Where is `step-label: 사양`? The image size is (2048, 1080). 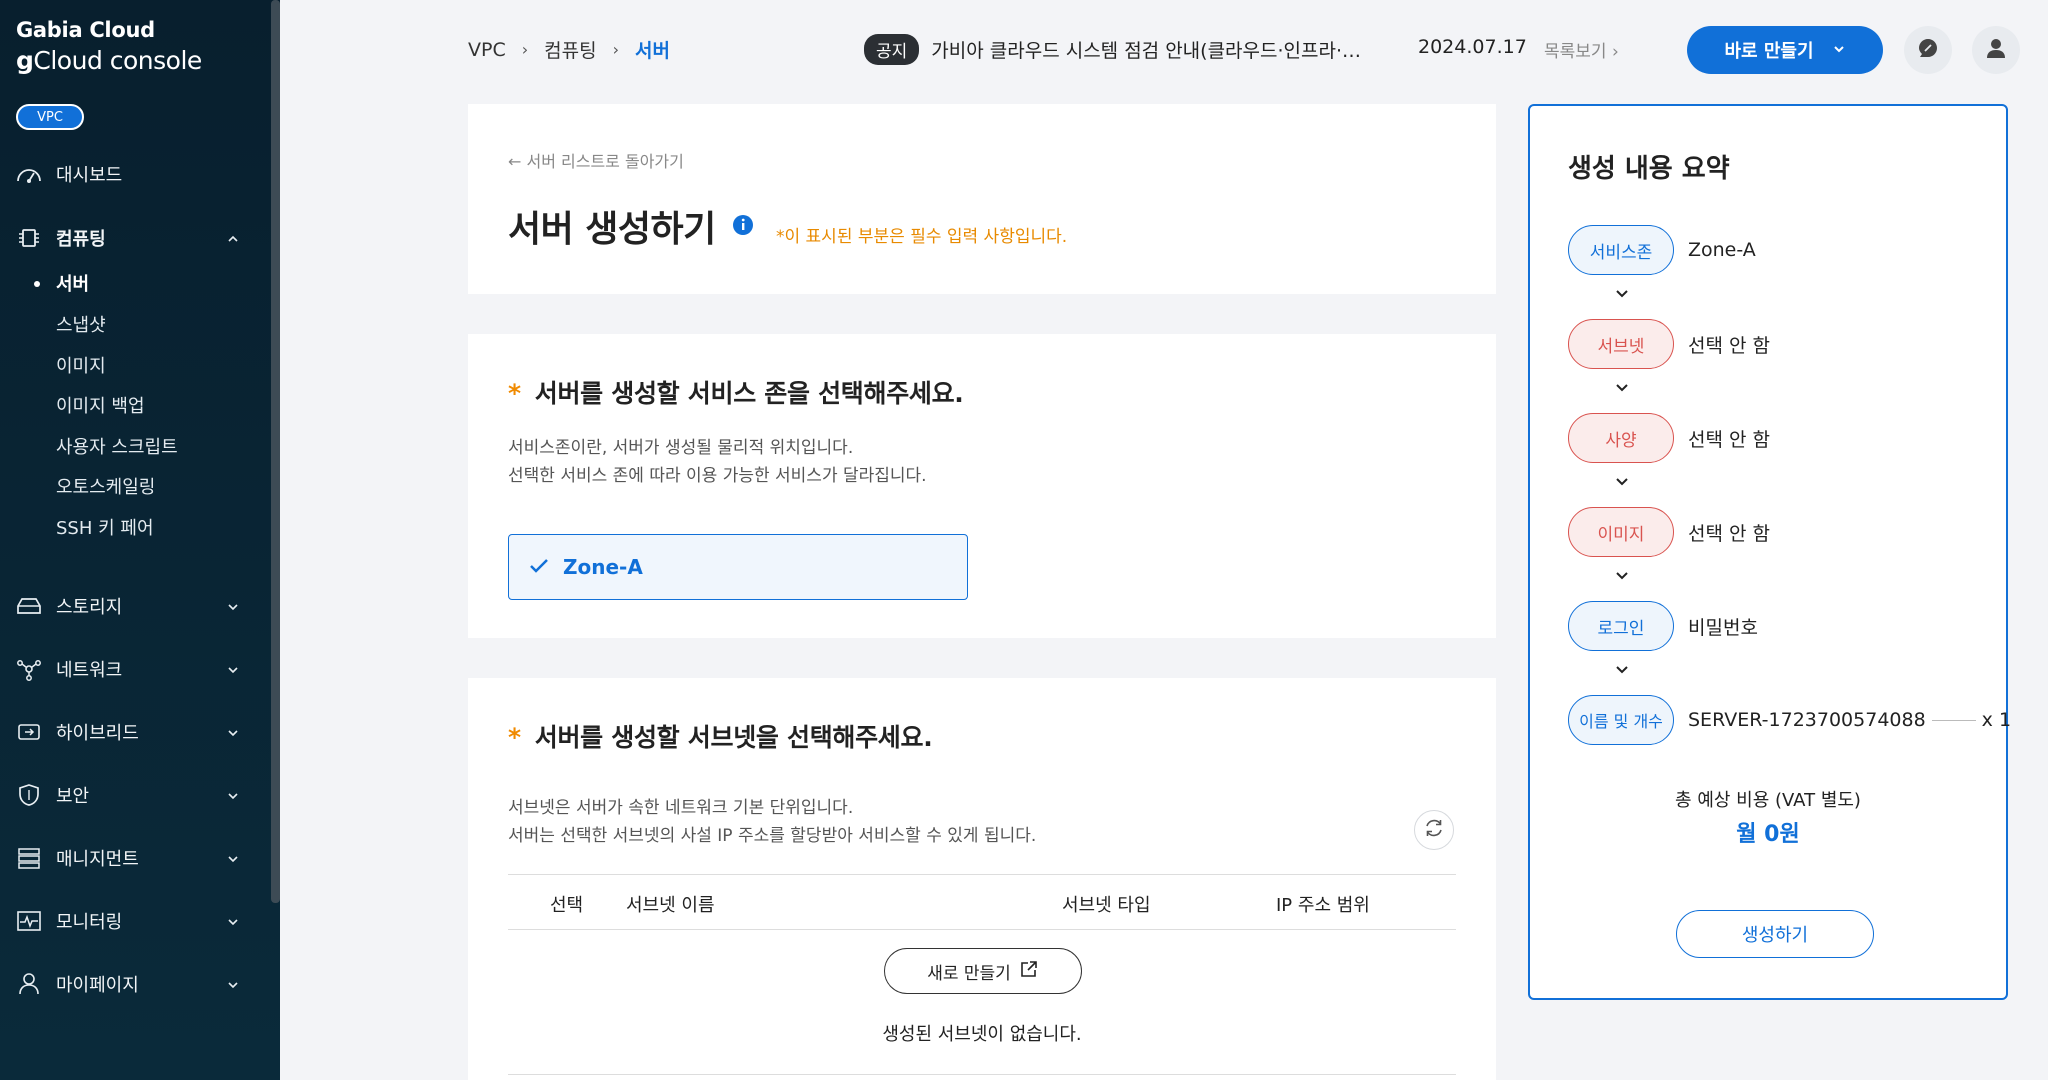
step-label: 사양 is located at coordinates (1621, 438).